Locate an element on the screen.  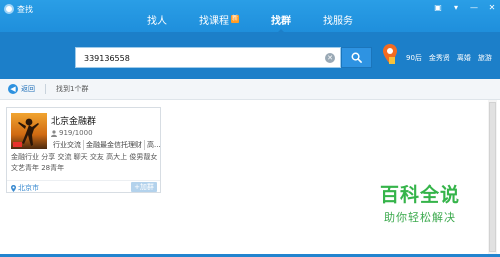
scrollbar is located at coordinates (492, 177).